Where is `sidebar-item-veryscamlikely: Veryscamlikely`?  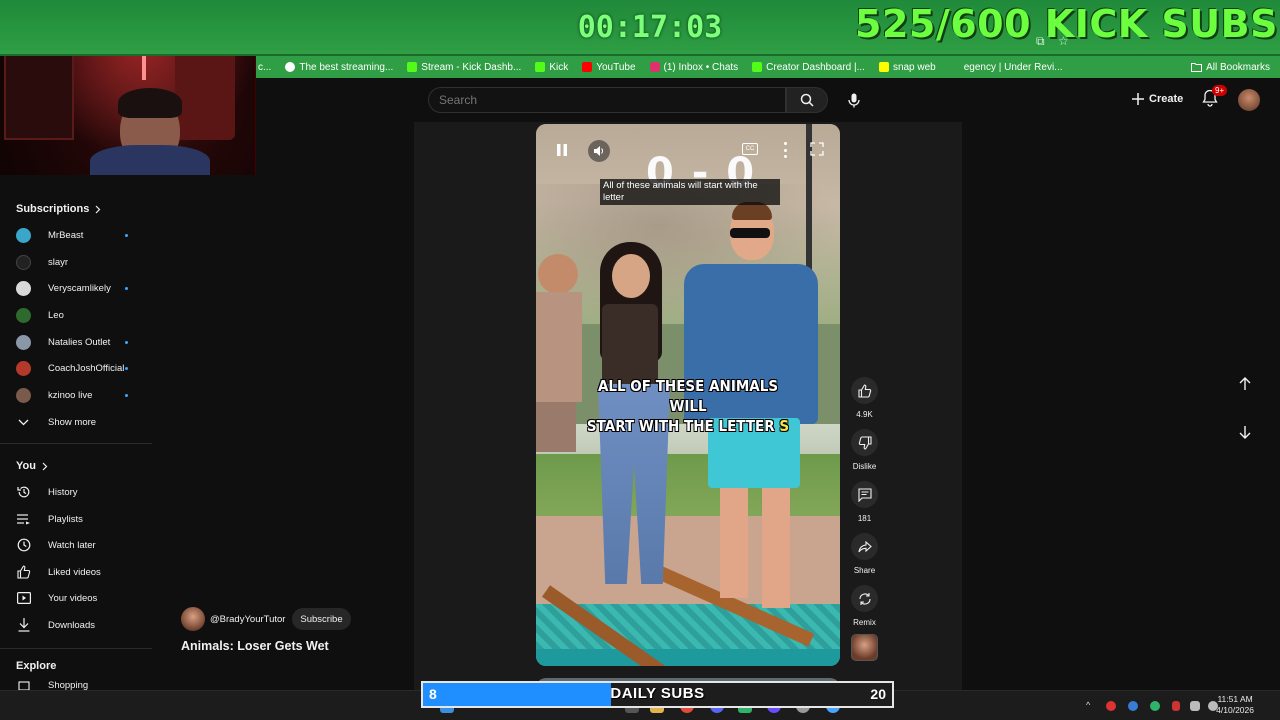 sidebar-item-veryscamlikely: Veryscamlikely is located at coordinates (81, 288).